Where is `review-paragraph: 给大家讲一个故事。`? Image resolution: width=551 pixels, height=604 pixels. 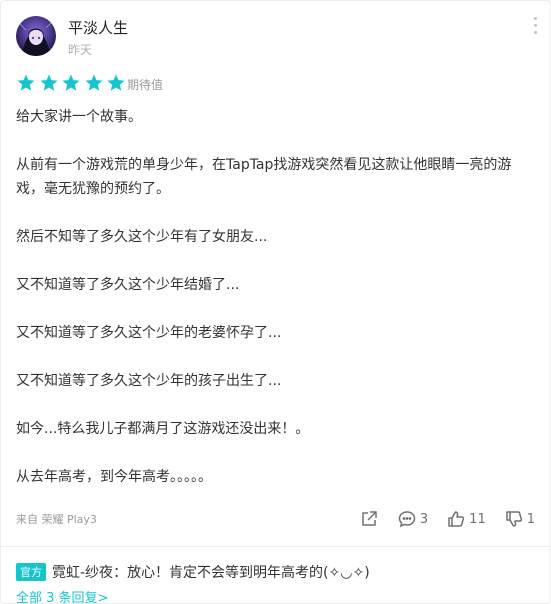 review-paragraph: 给大家讲一个故事。 is located at coordinates (79, 117).